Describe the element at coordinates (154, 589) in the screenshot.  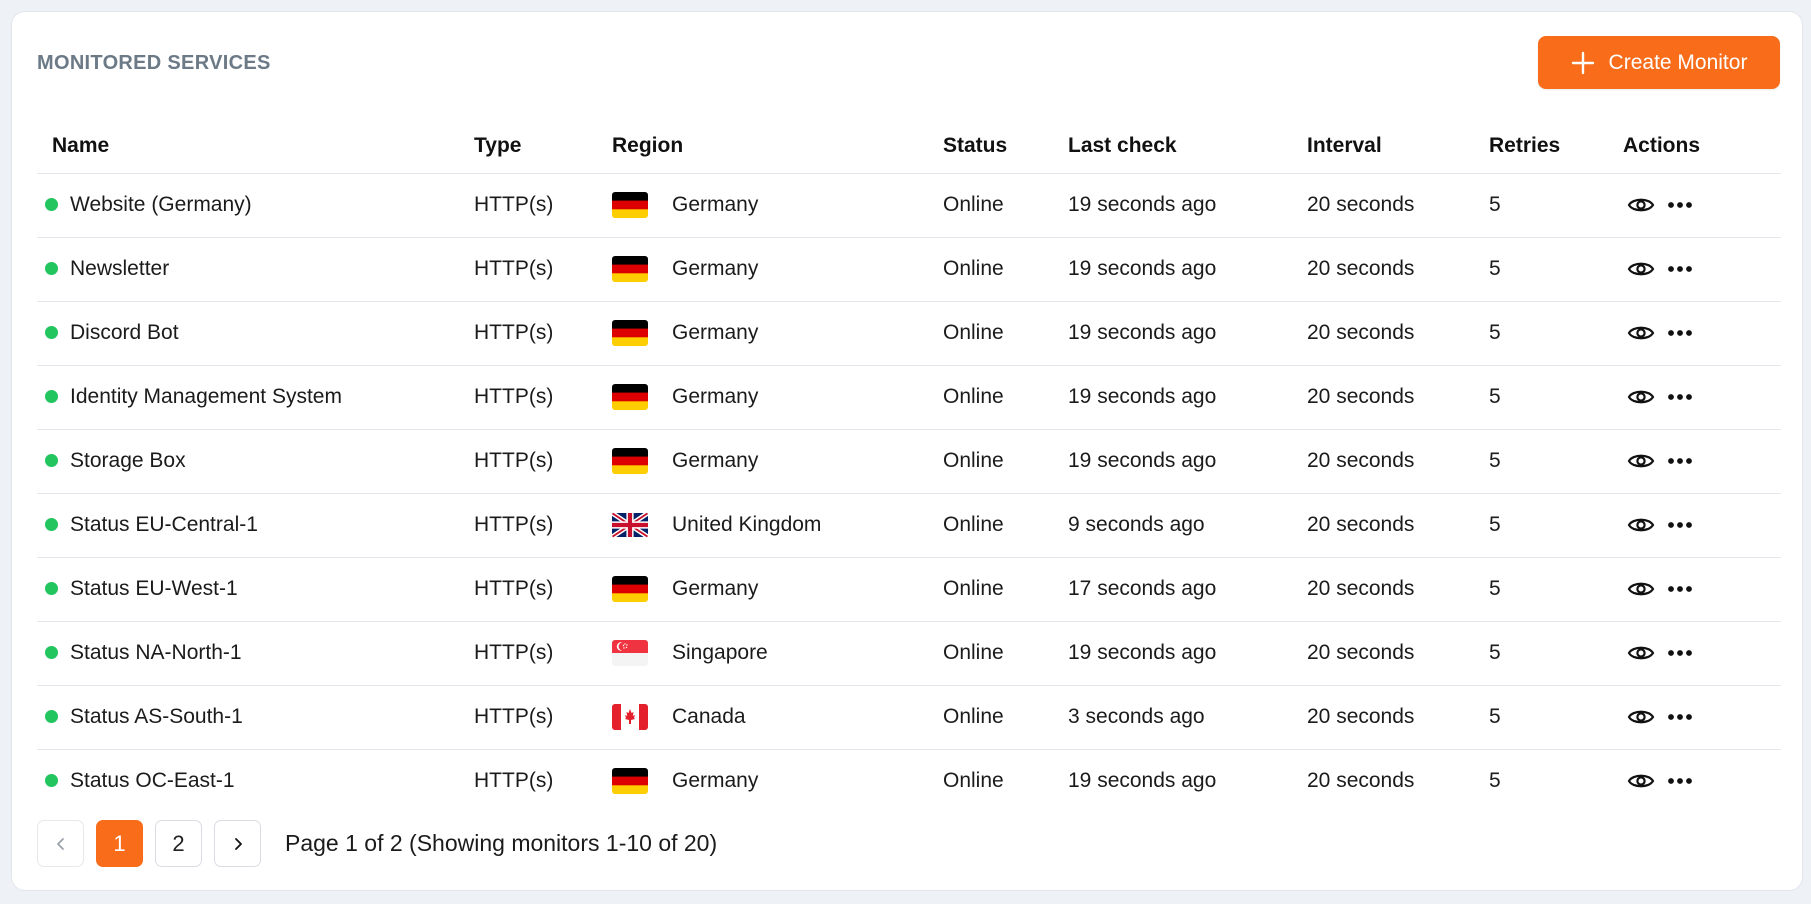
I see `monitor-name: Status EU-West-1` at that location.